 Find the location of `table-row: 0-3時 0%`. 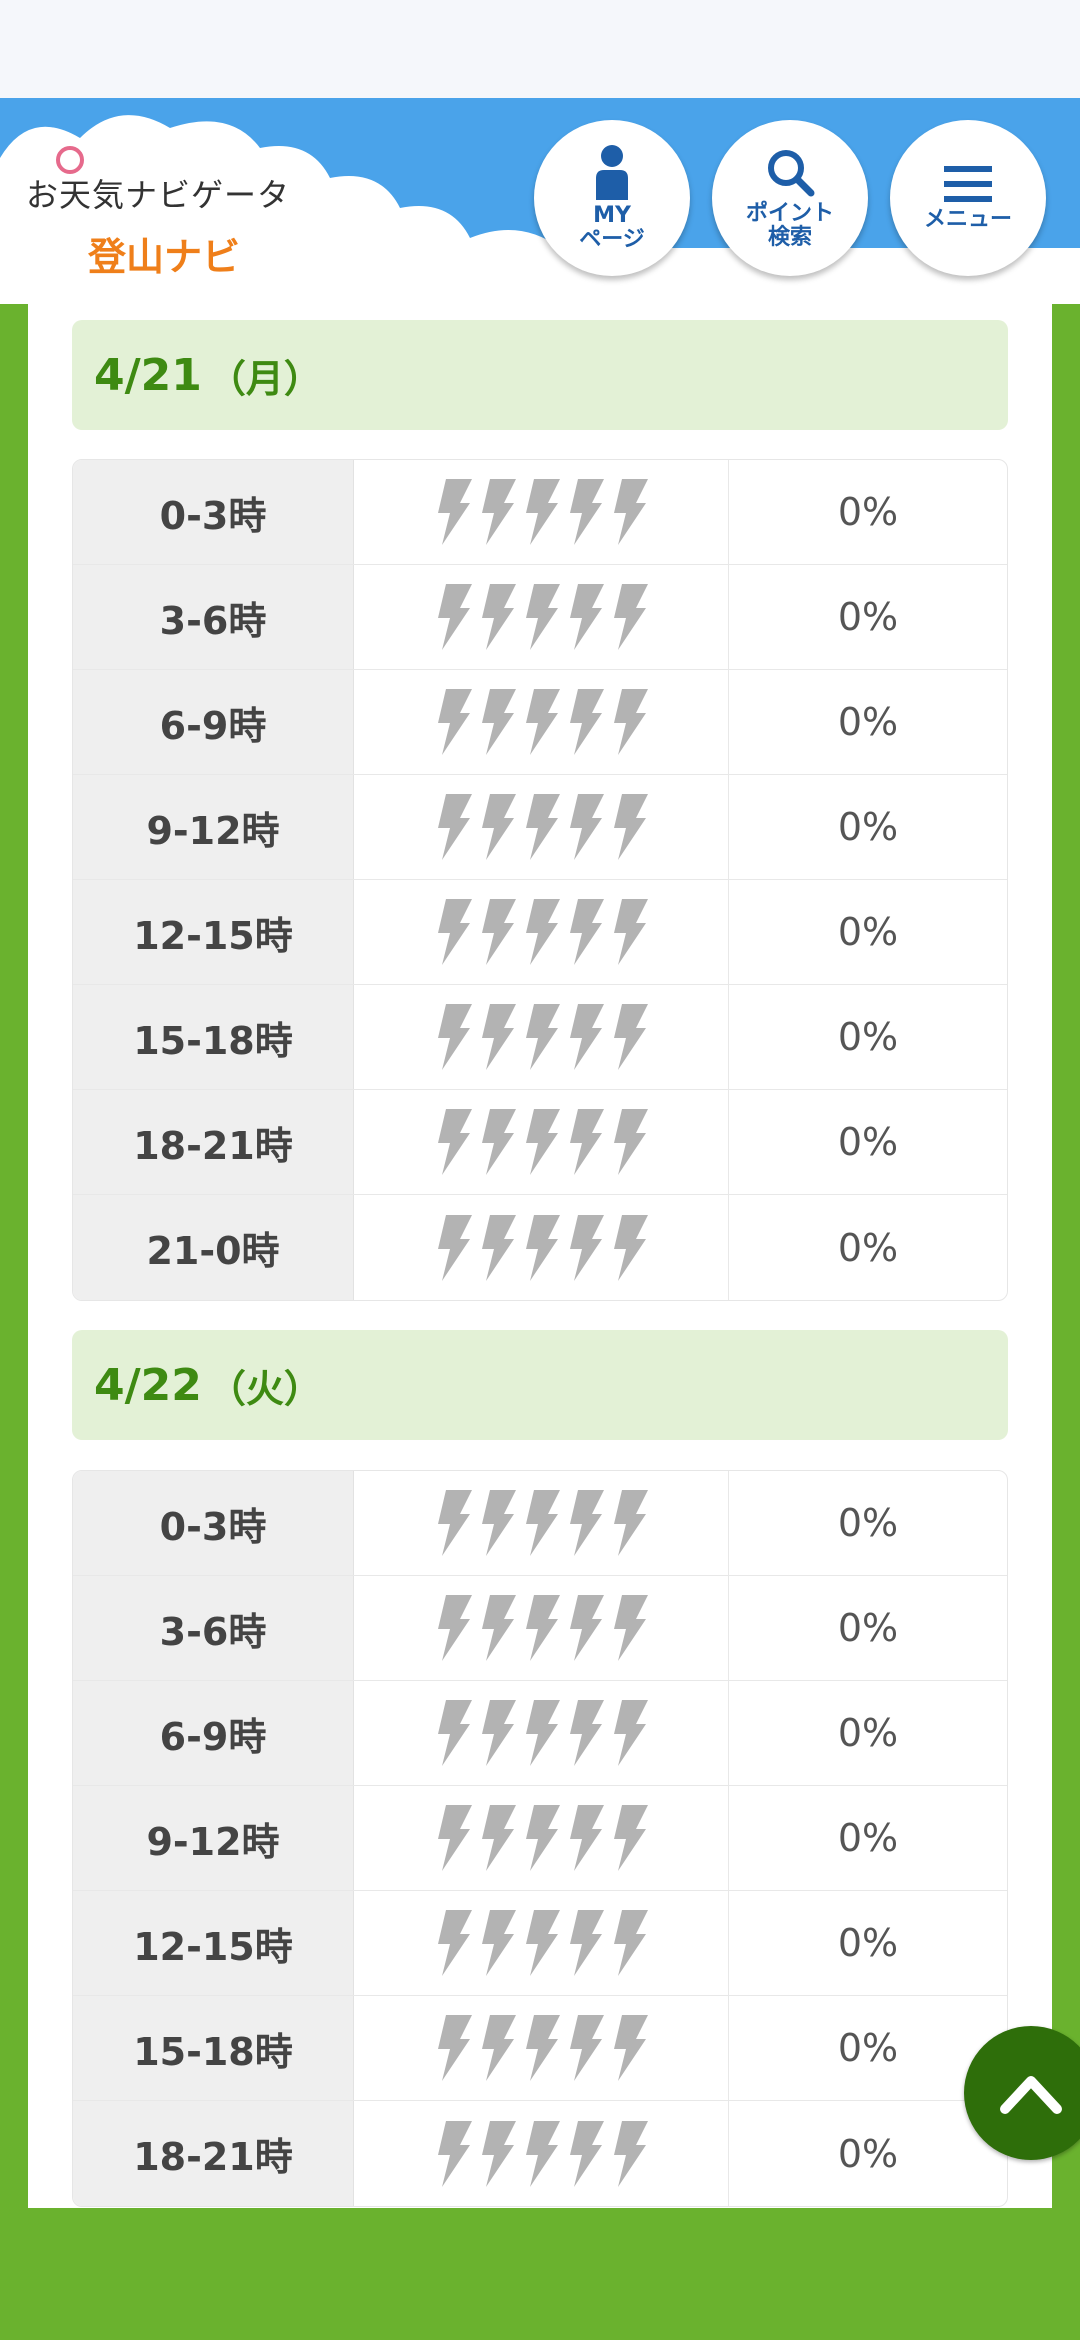

table-row: 0-3時 0% is located at coordinates (540, 512).